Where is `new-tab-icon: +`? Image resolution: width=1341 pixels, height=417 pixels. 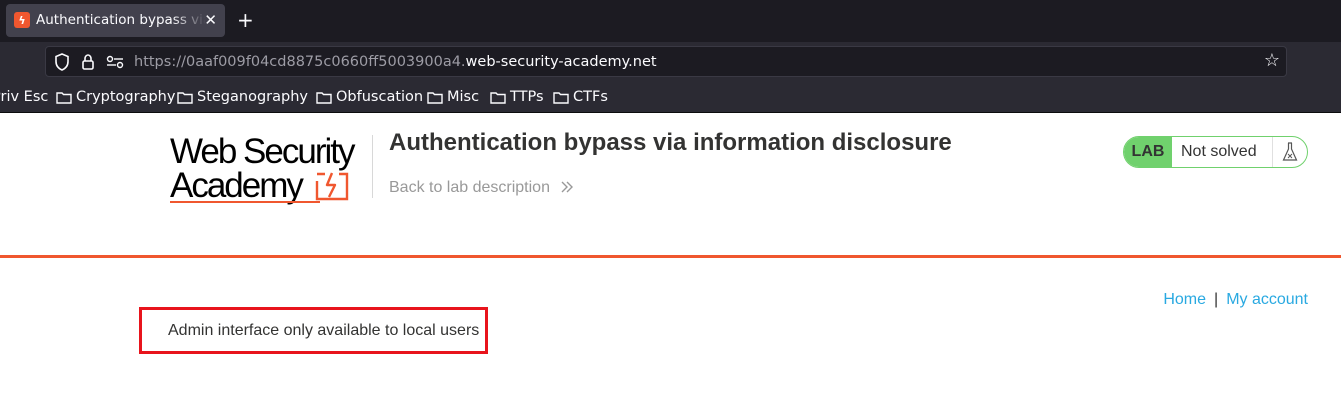 new-tab-icon: + is located at coordinates (245, 20).